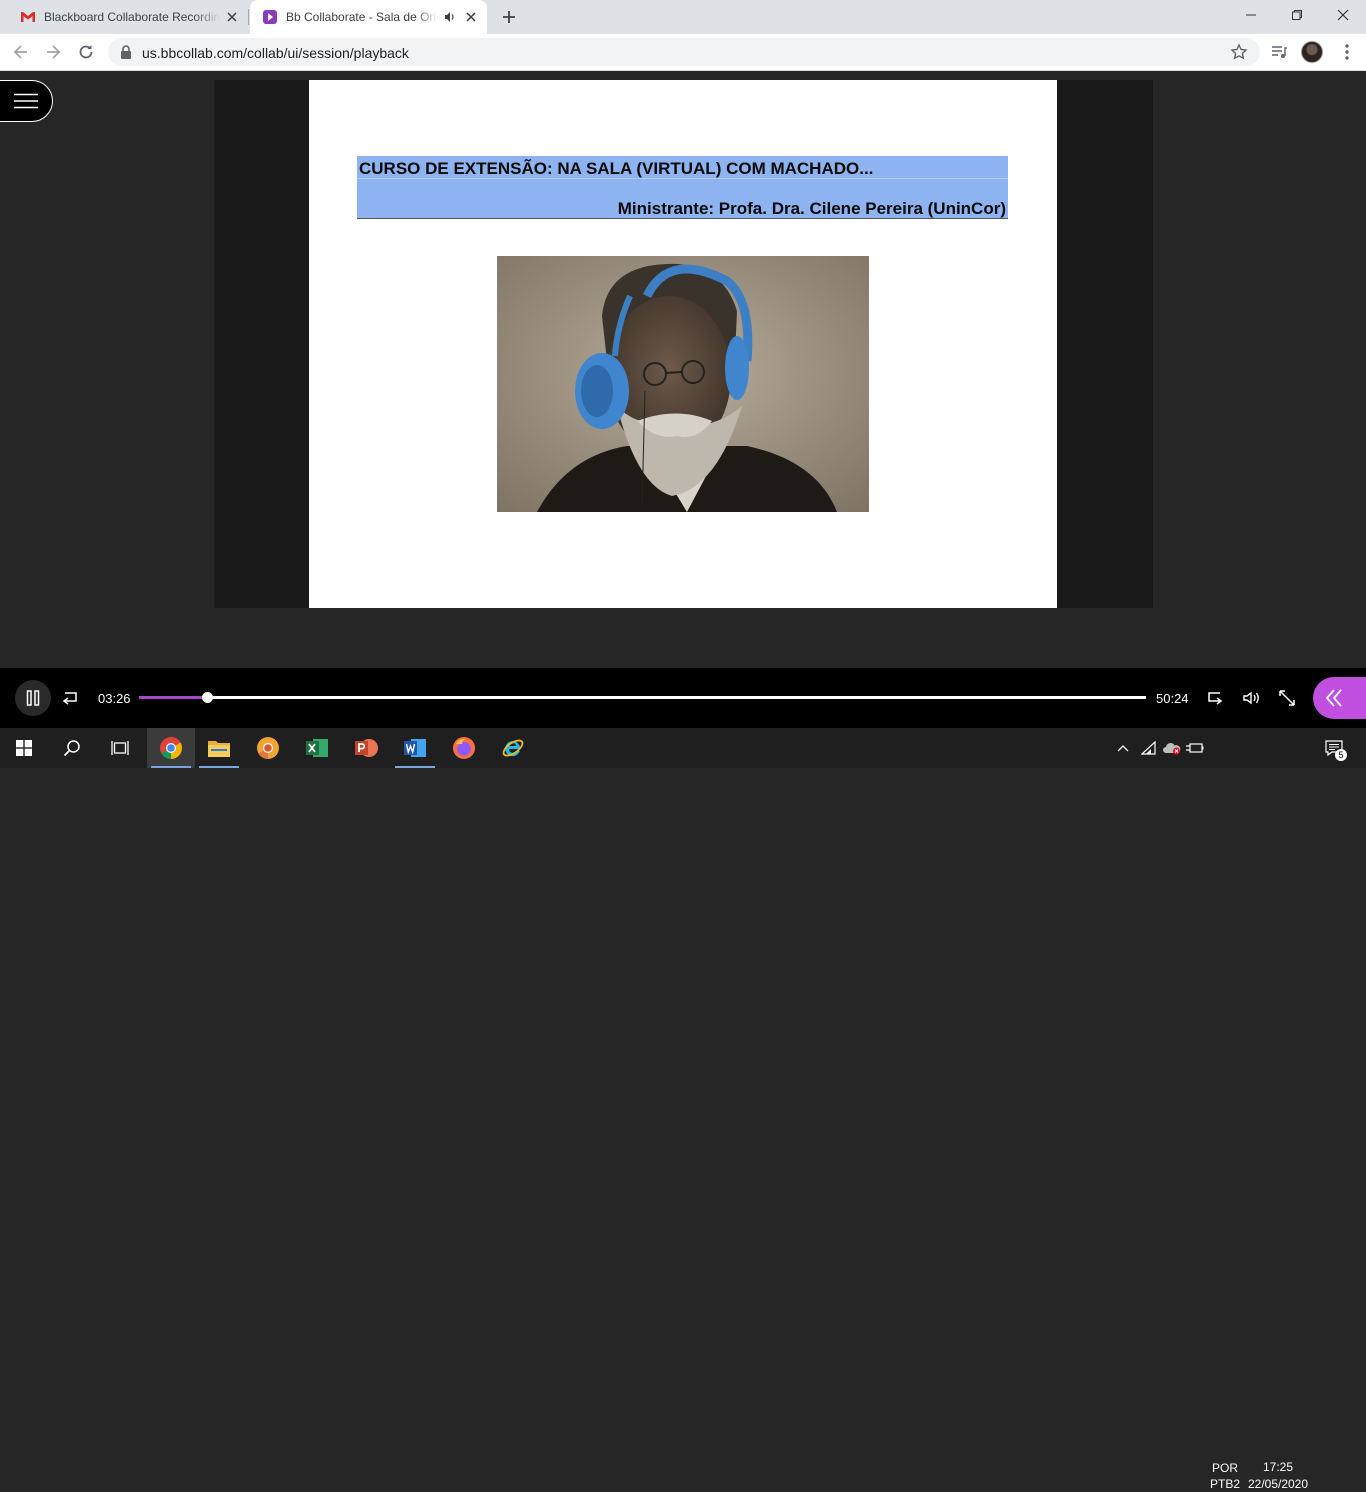  I want to click on gmail-icon, so click(28, 17).